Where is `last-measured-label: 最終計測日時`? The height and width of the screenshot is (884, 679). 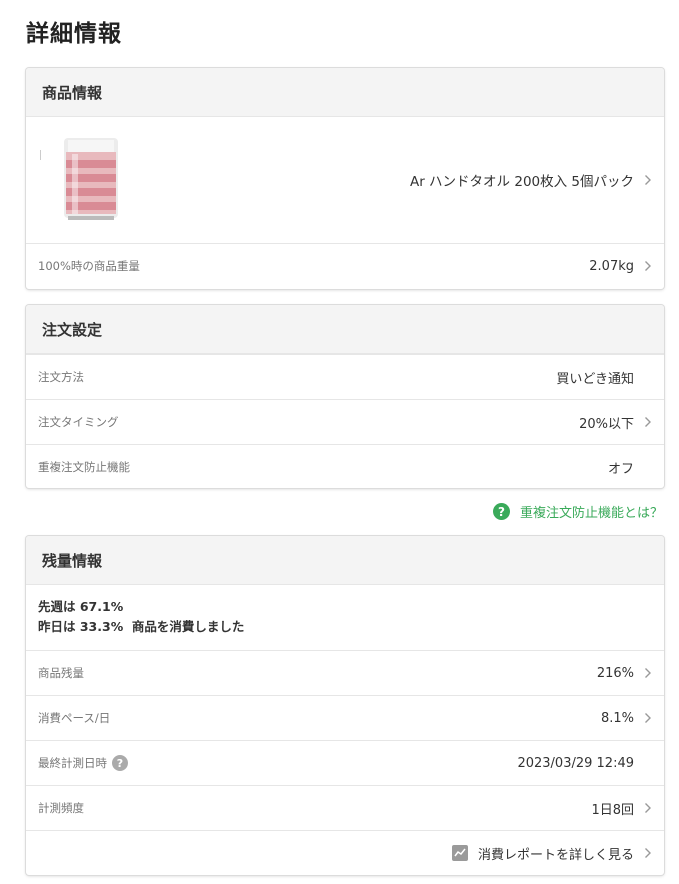
last-measured-label: 最終計測日時 is located at coordinates (72, 763).